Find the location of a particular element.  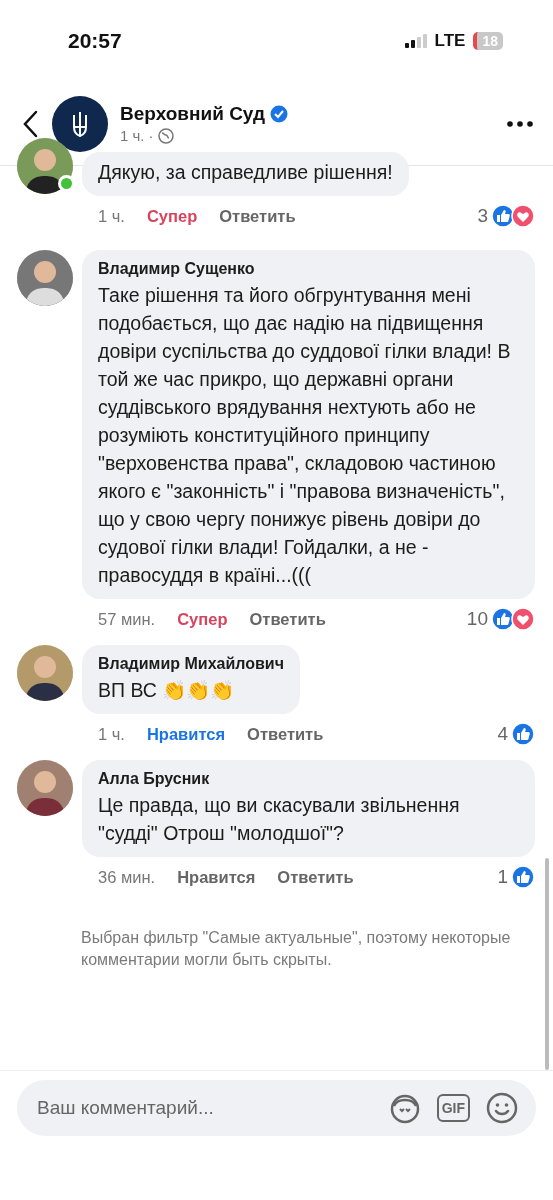

network-label: LTE is located at coordinates (450, 41).